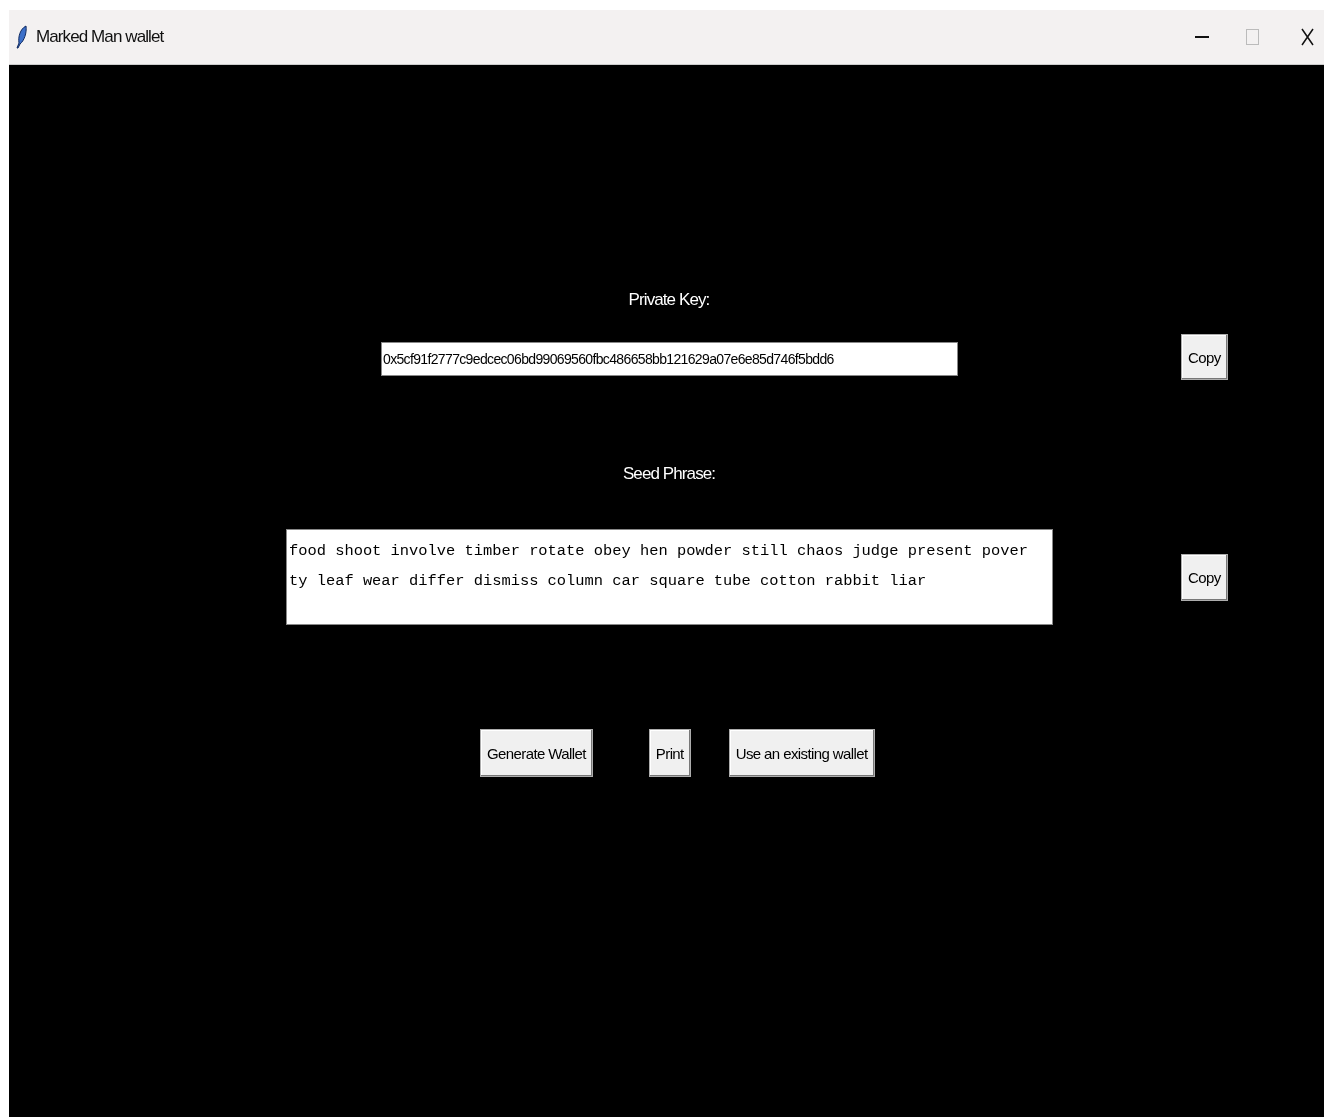 The width and height of the screenshot is (1324, 1117). What do you see at coordinates (801, 753) in the screenshot?
I see `action-button: Use an existing wallet` at bounding box center [801, 753].